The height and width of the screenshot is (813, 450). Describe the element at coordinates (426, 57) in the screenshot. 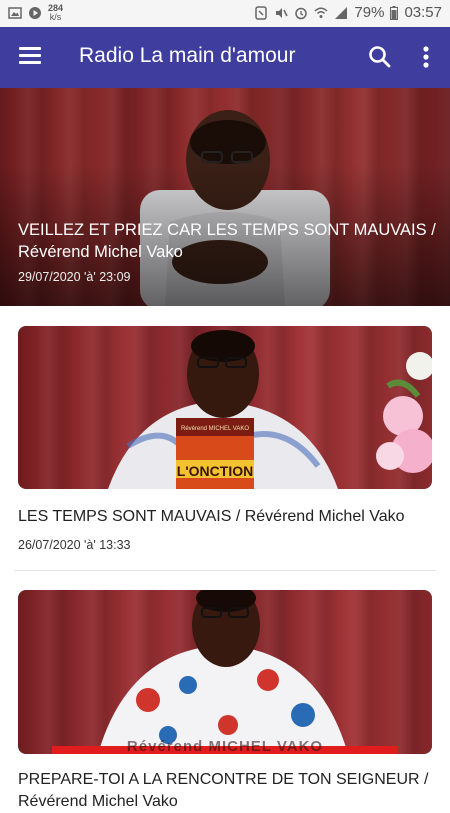

I see `more-vert-icon` at that location.